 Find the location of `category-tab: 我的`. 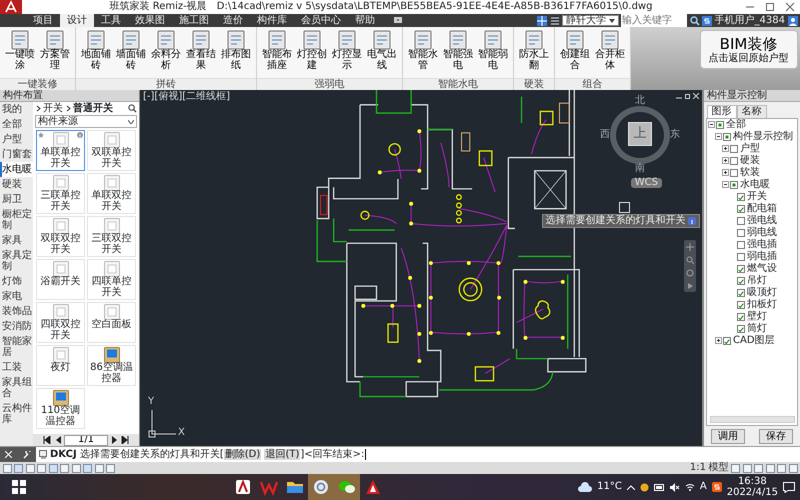

category-tab: 我的 is located at coordinates (16, 109).